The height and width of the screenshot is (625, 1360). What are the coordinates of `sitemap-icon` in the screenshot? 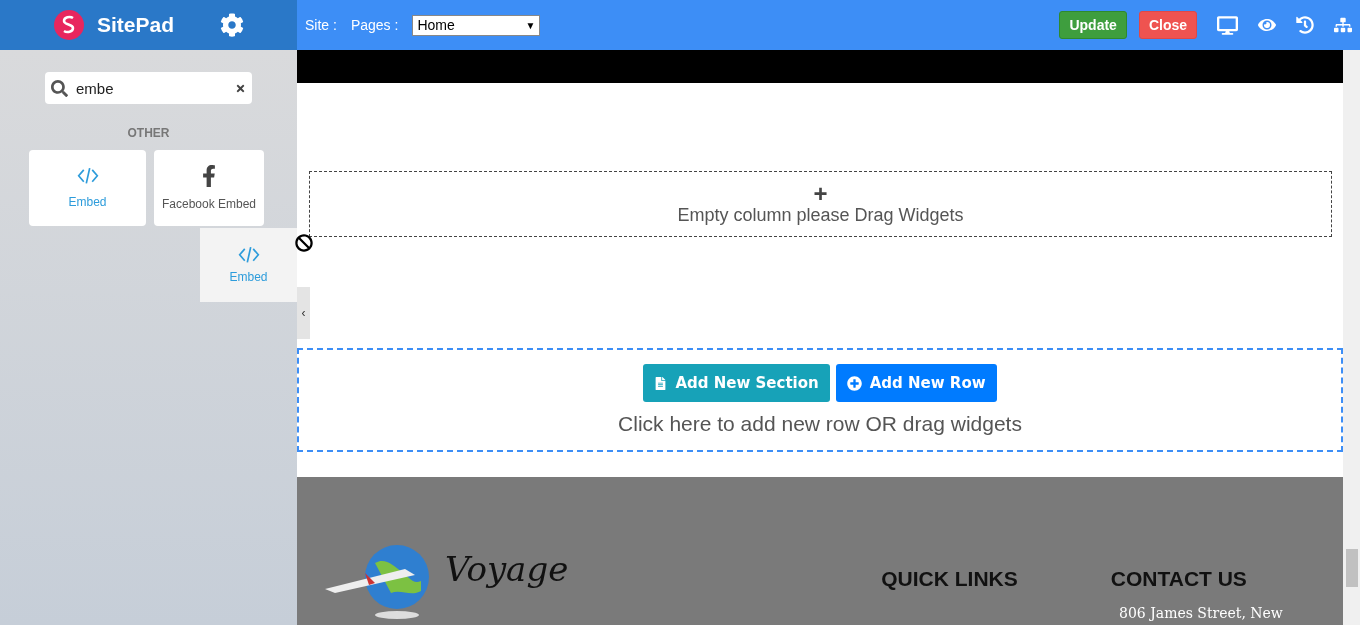 It's located at (1343, 25).